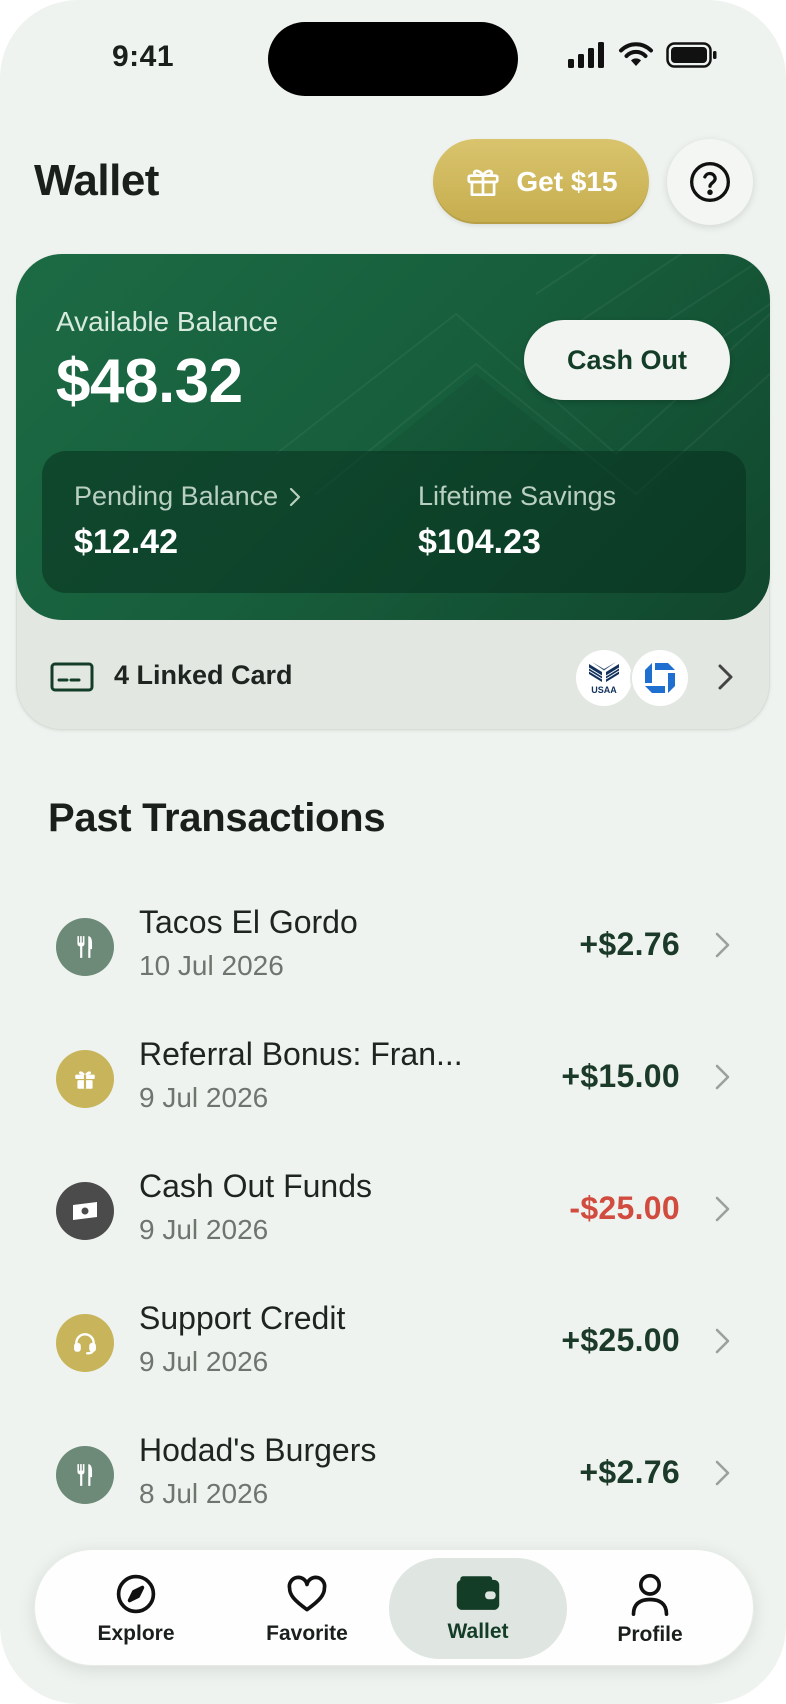 Image resolution: width=786 pixels, height=1704 pixels. I want to click on support-avatar, so click(85, 1343).